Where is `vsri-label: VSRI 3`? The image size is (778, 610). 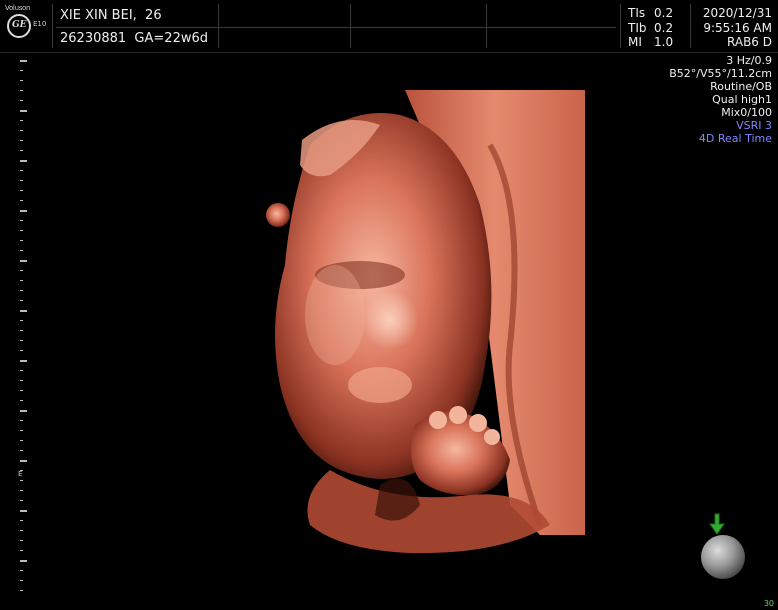 vsri-label: VSRI 3 is located at coordinates (754, 125).